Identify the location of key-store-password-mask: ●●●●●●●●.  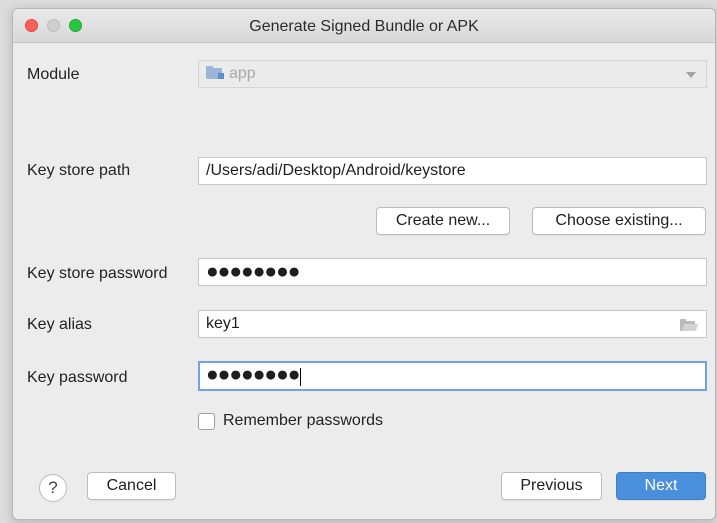
(253, 271).